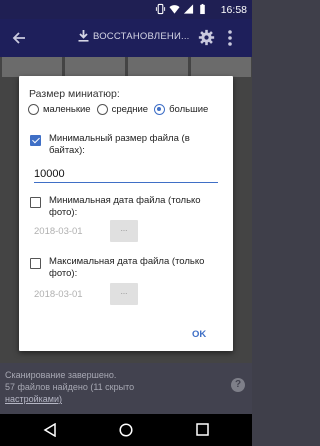 The height and width of the screenshot is (446, 320). Describe the element at coordinates (83, 36) in the screenshot. I see `download-icon` at that location.